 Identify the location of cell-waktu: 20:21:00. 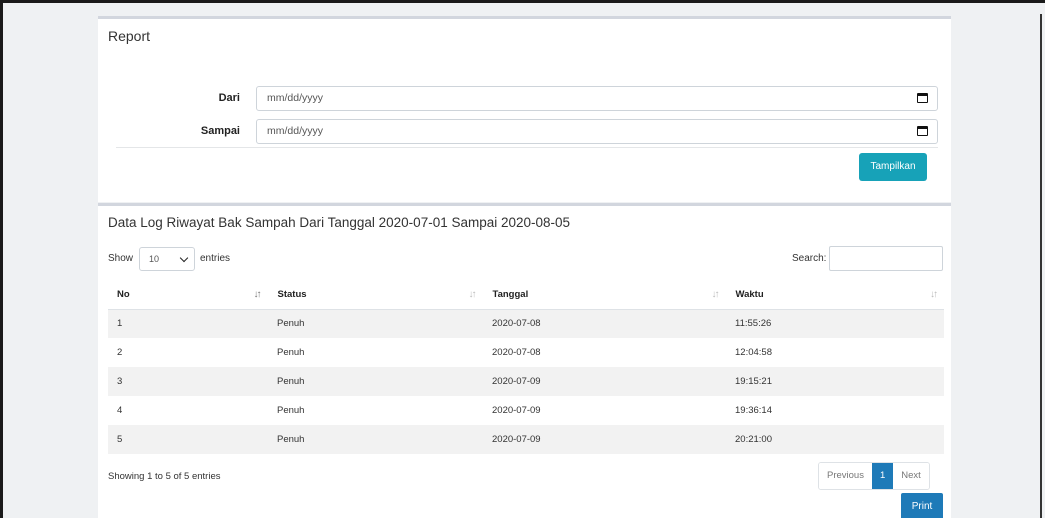
(835, 439).